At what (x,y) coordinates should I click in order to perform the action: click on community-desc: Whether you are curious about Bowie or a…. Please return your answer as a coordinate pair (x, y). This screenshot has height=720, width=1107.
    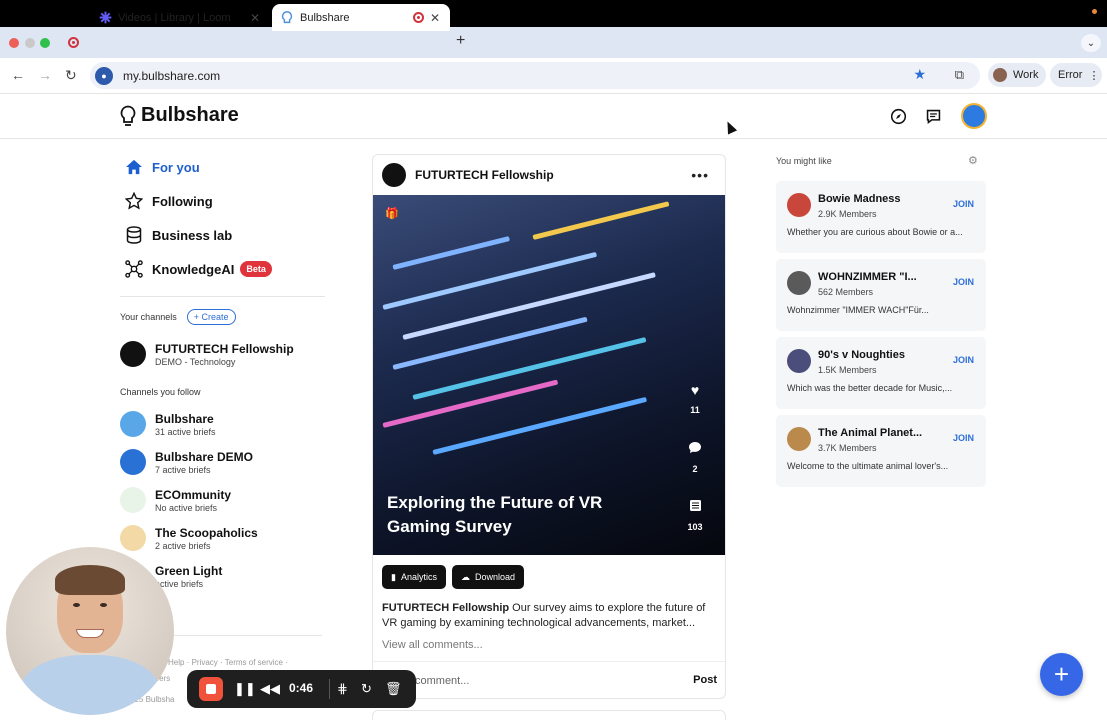
    Looking at the image, I should click on (875, 232).